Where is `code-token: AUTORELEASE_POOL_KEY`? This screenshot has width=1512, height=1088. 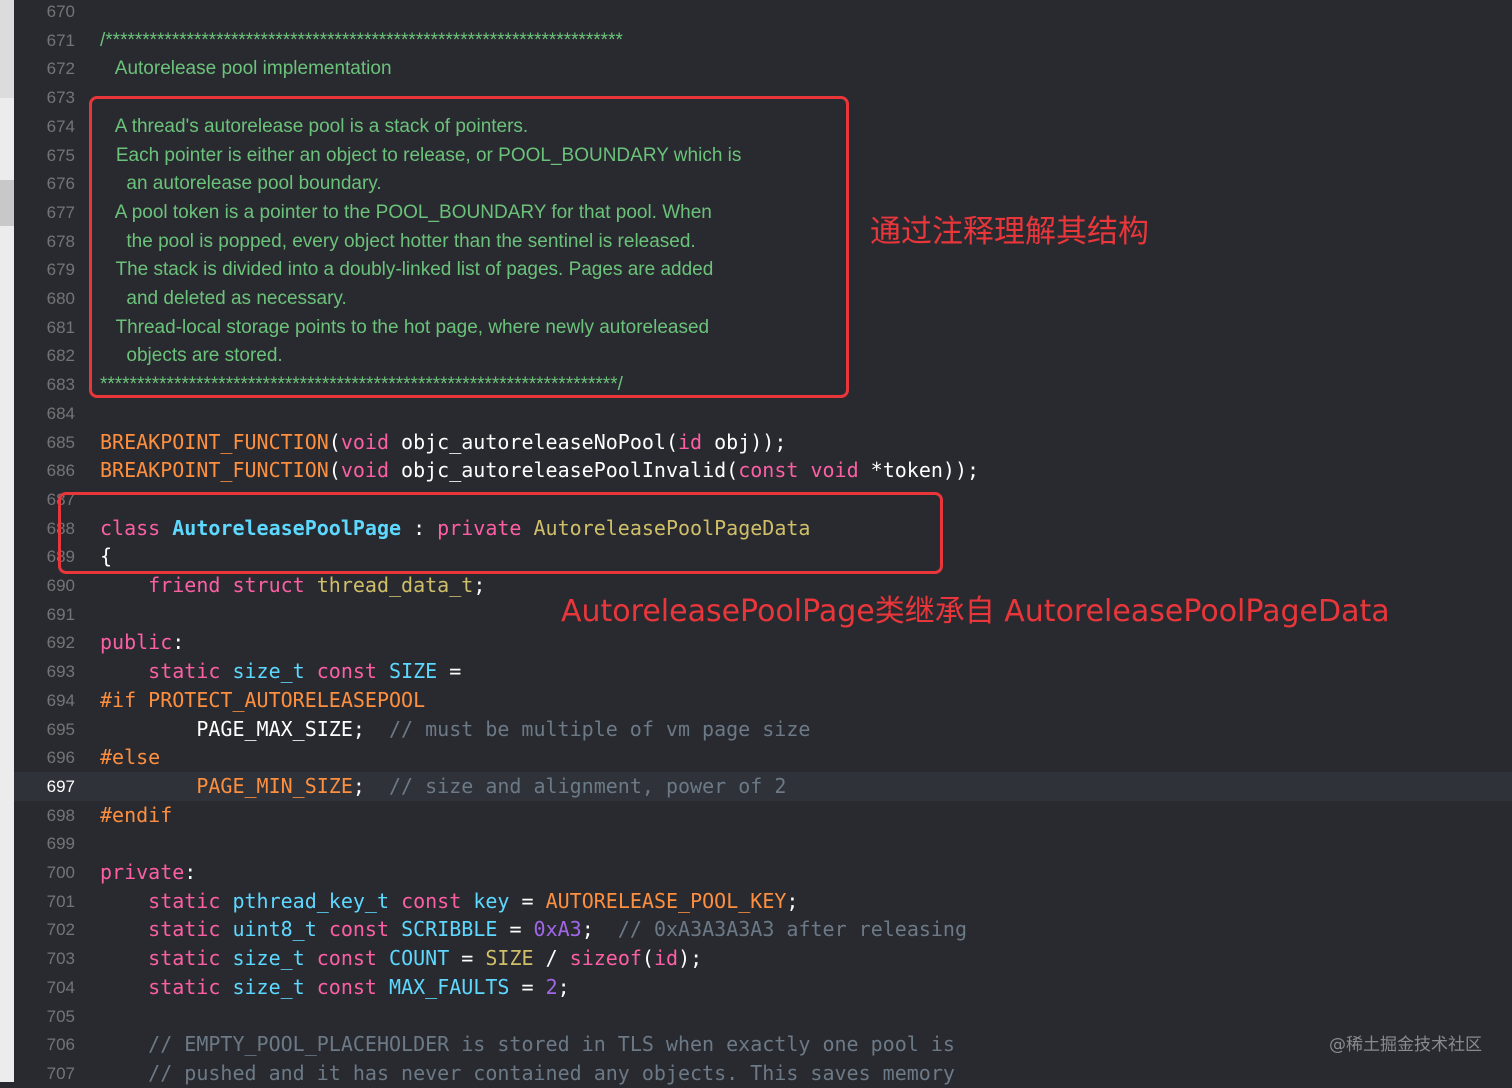 code-token: AUTORELEASE_POOL_KEY is located at coordinates (666, 900).